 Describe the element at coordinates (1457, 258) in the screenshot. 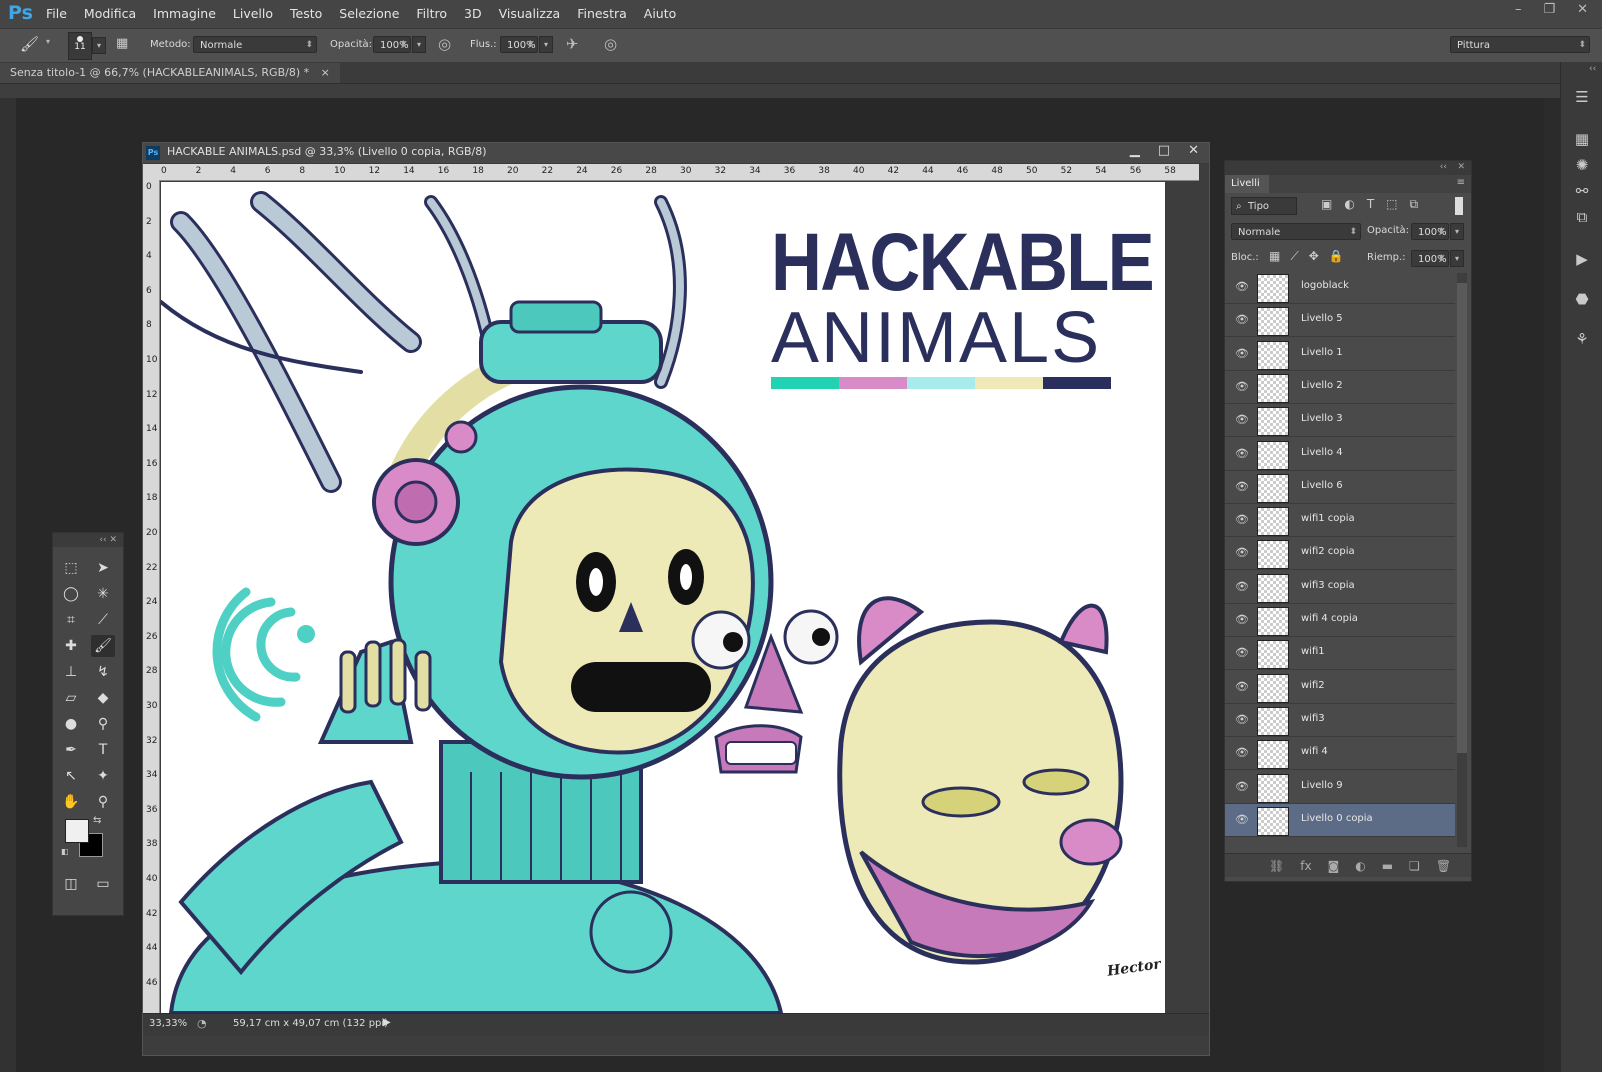

I see `fill-dropdown: ▾` at that location.